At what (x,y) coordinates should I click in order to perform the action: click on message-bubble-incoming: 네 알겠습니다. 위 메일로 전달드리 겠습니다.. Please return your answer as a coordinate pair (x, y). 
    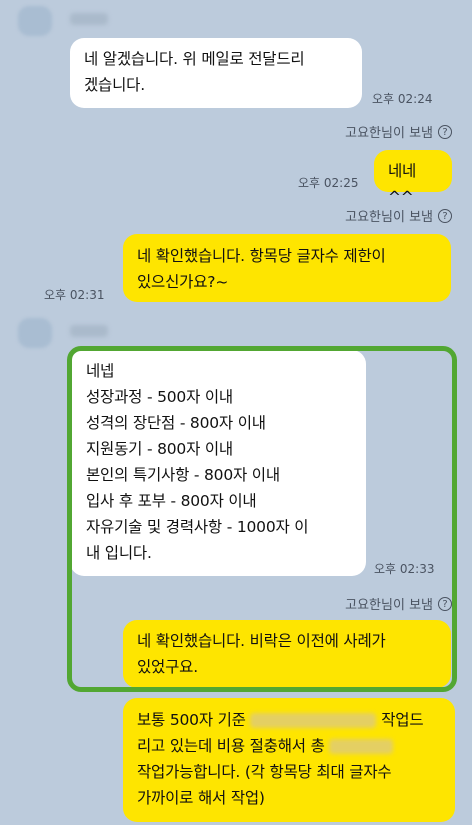
    Looking at the image, I should click on (216, 73).